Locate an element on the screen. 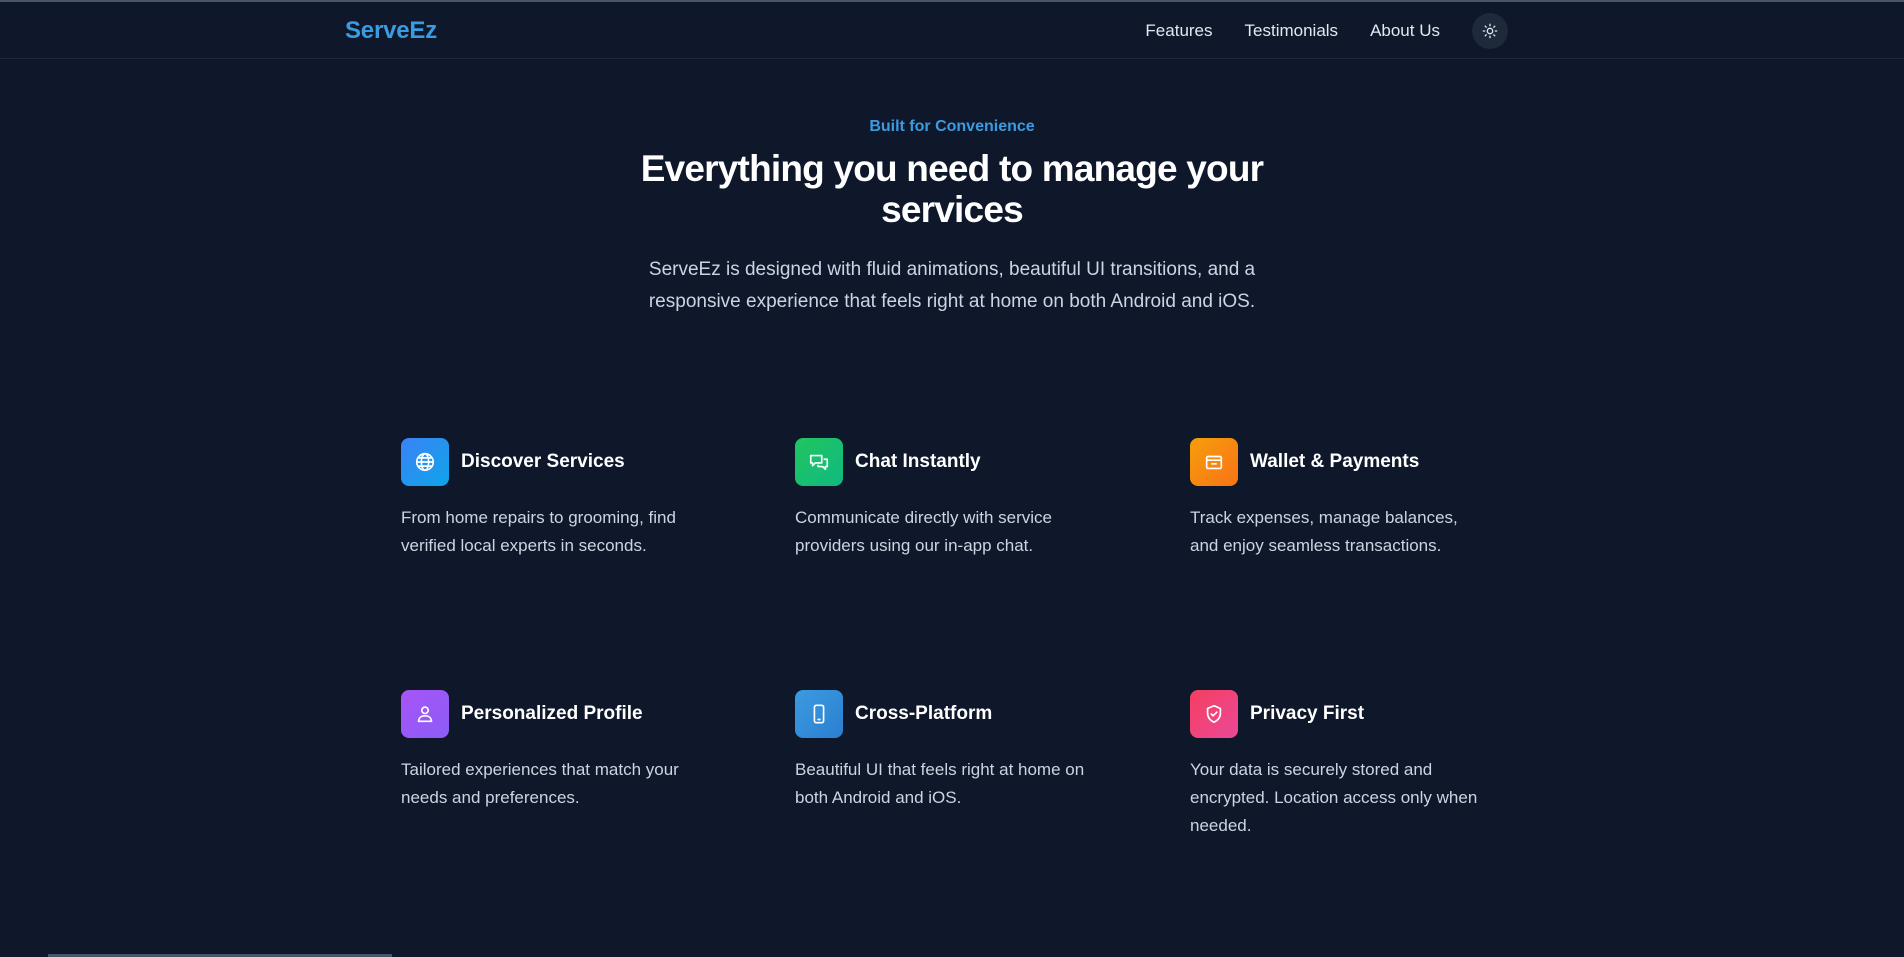  feature-title: Personalized Profile is located at coordinates (552, 713).